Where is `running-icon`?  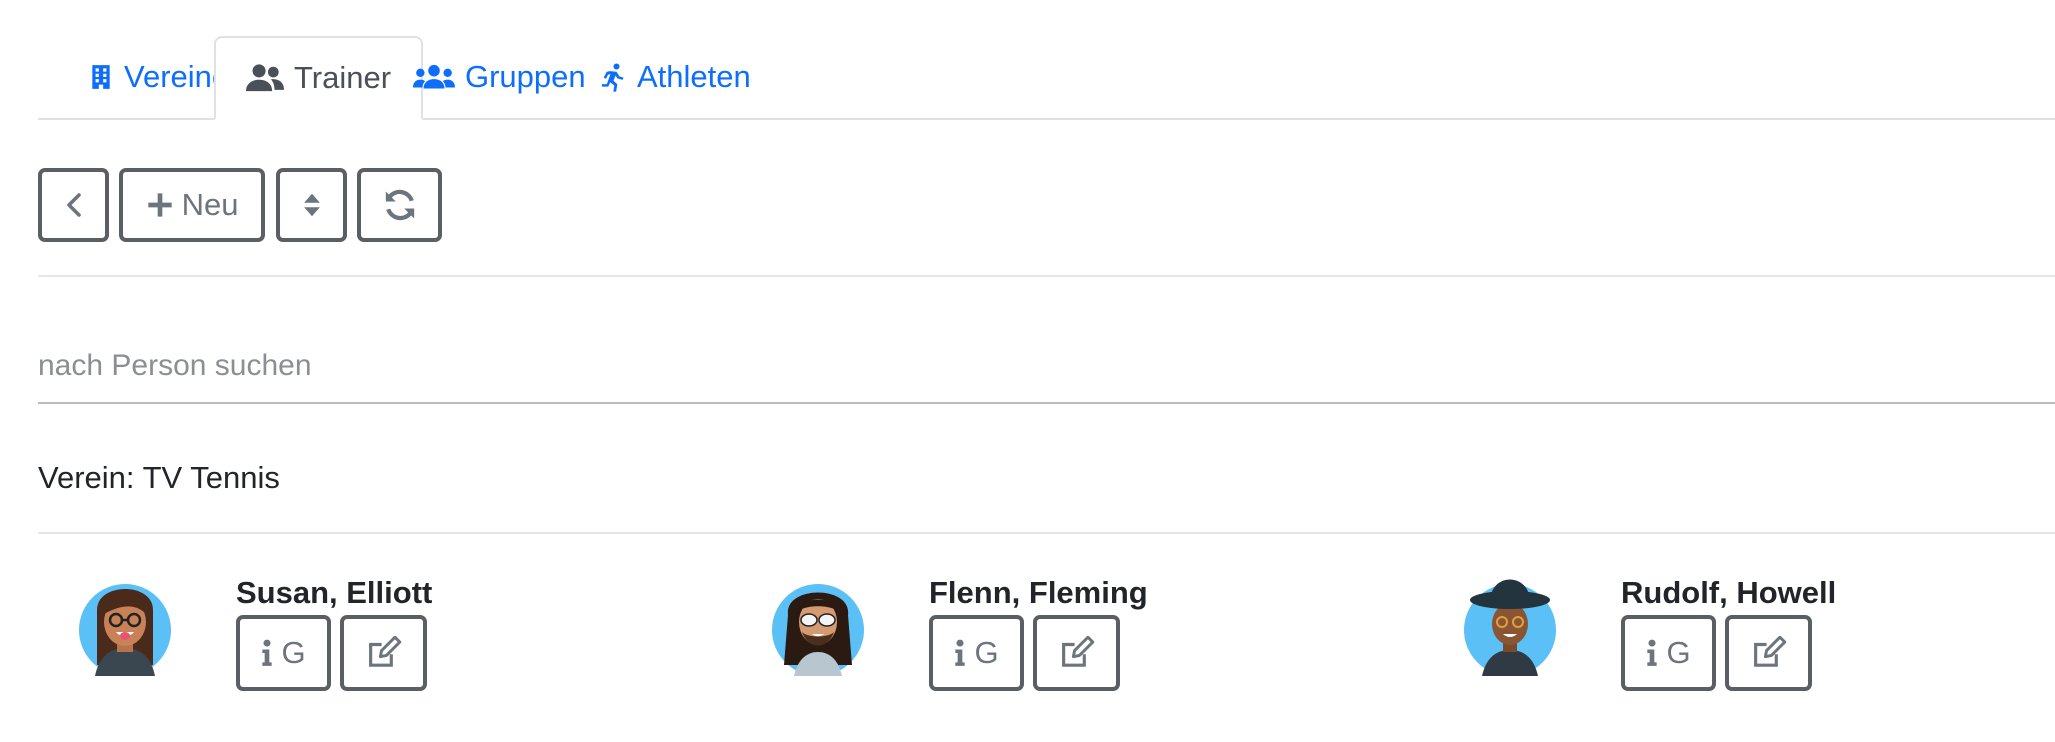
running-icon is located at coordinates (612, 77).